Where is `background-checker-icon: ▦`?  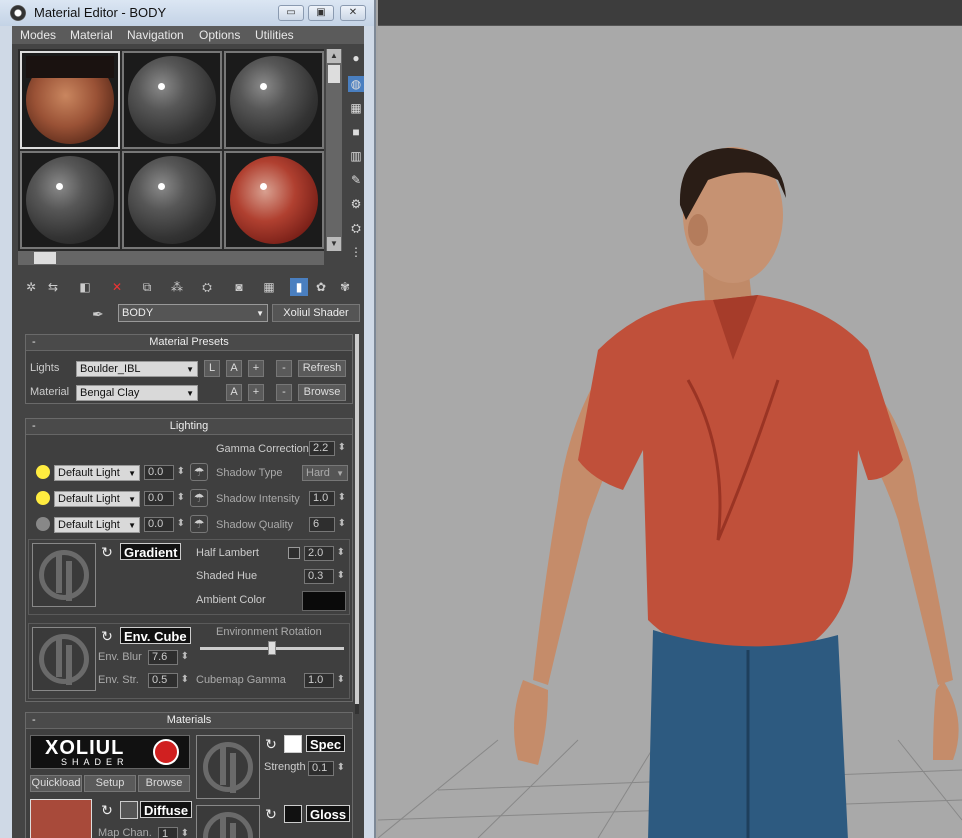 background-checker-icon: ▦ is located at coordinates (356, 108).